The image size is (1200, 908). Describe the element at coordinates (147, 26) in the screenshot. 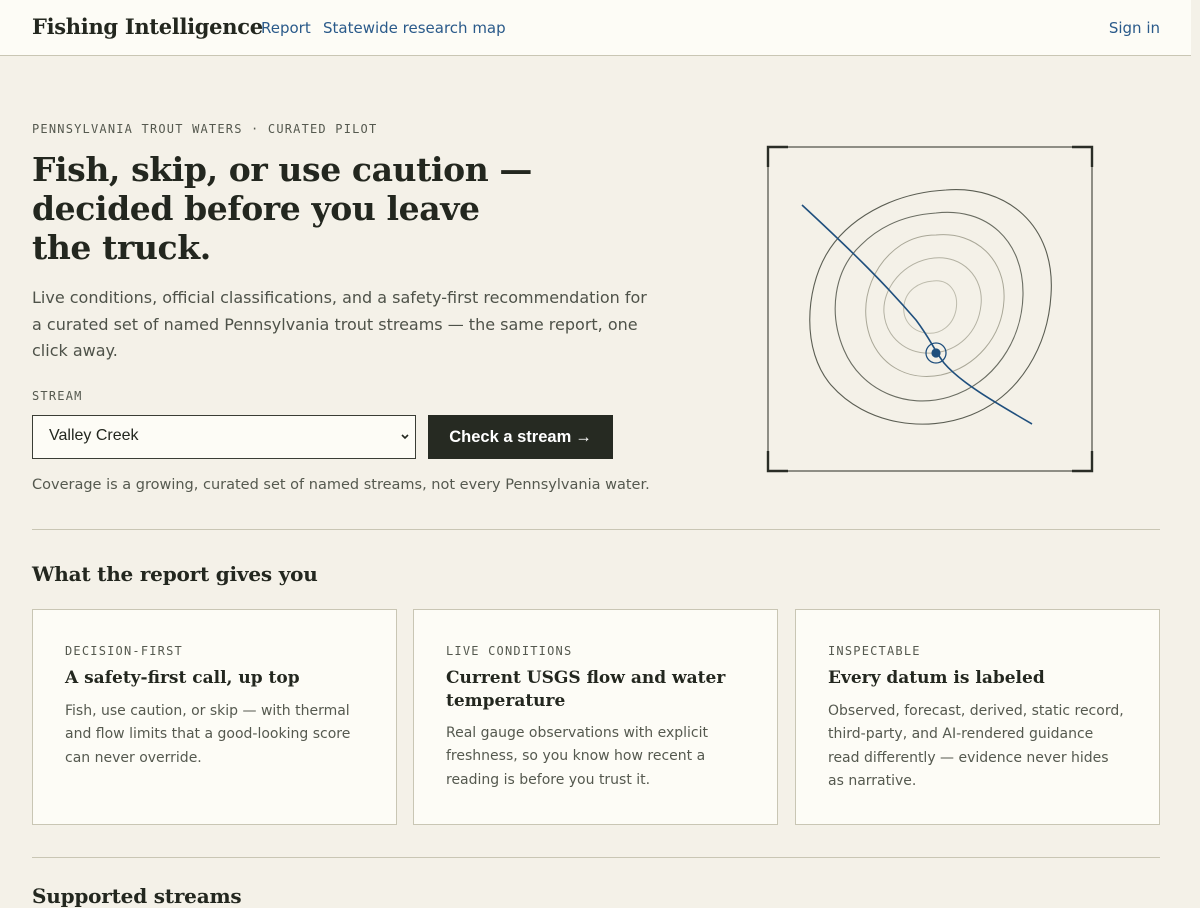

I see `brand-logo: Fishing Intelligence` at that location.